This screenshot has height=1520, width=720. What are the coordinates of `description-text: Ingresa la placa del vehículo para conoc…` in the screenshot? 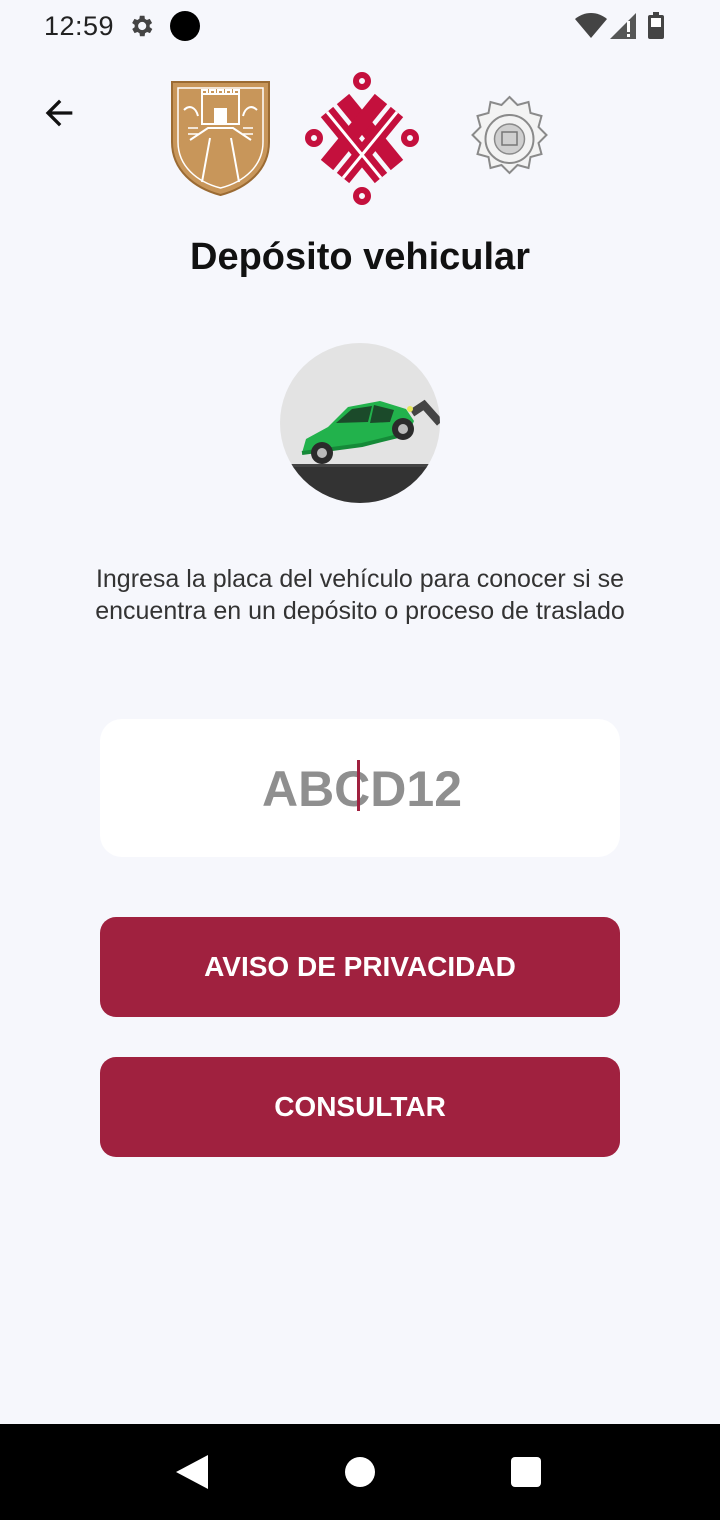 It's located at (360, 595).